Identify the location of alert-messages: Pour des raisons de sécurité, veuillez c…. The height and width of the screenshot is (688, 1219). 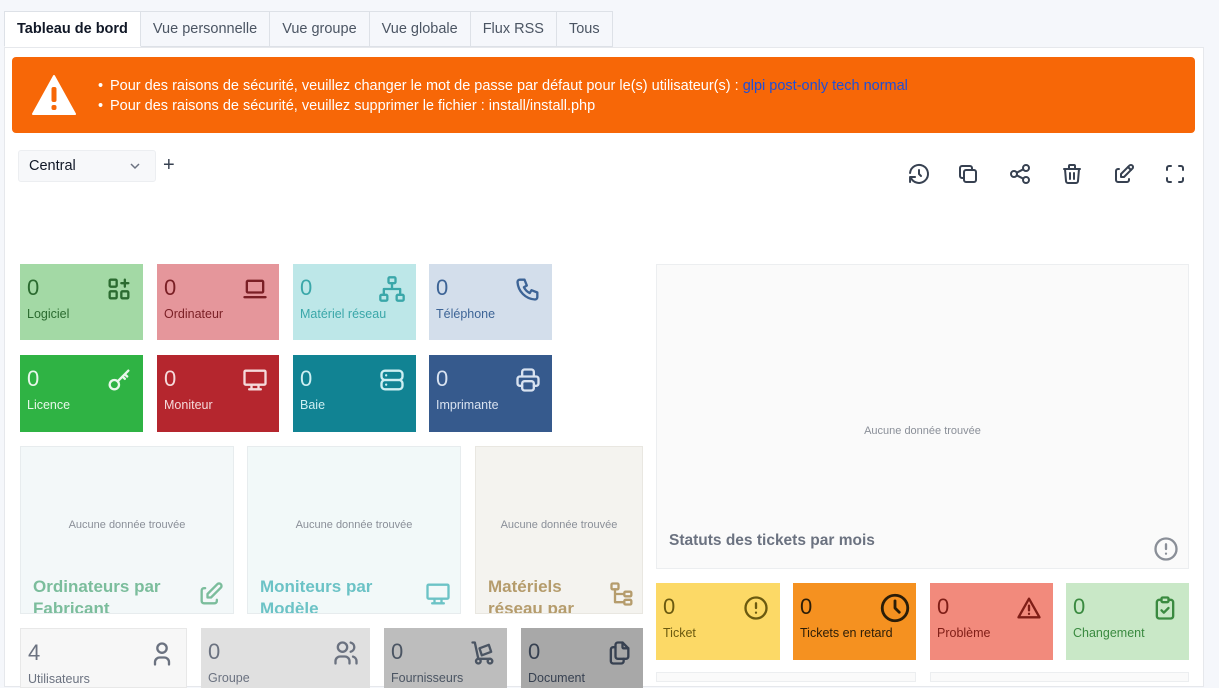
(503, 96).